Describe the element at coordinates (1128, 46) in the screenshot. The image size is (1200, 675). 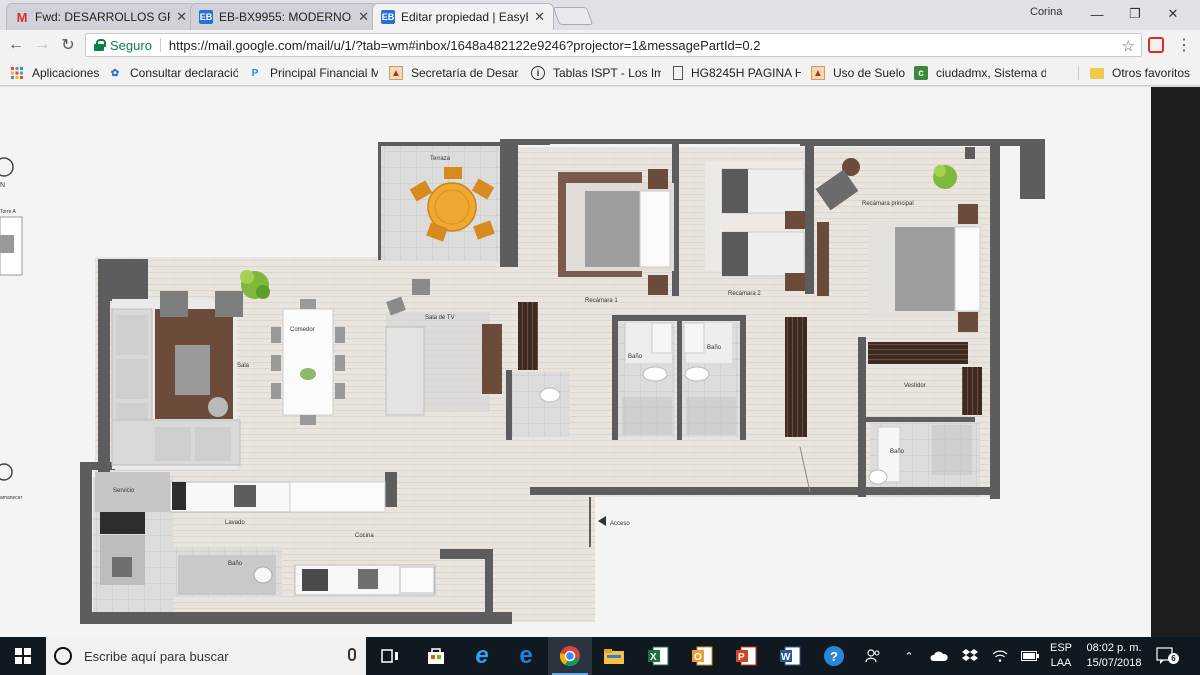
I see `bookmark-star-icon: ☆` at that location.